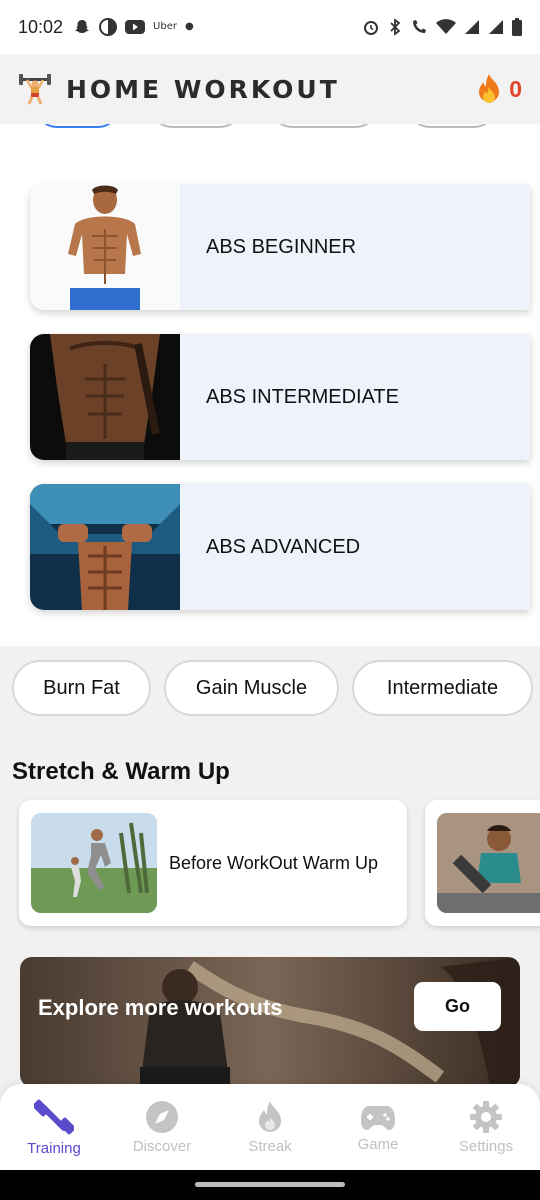  Describe the element at coordinates (41, 26) in the screenshot. I see `status-time: 10:02` at that location.